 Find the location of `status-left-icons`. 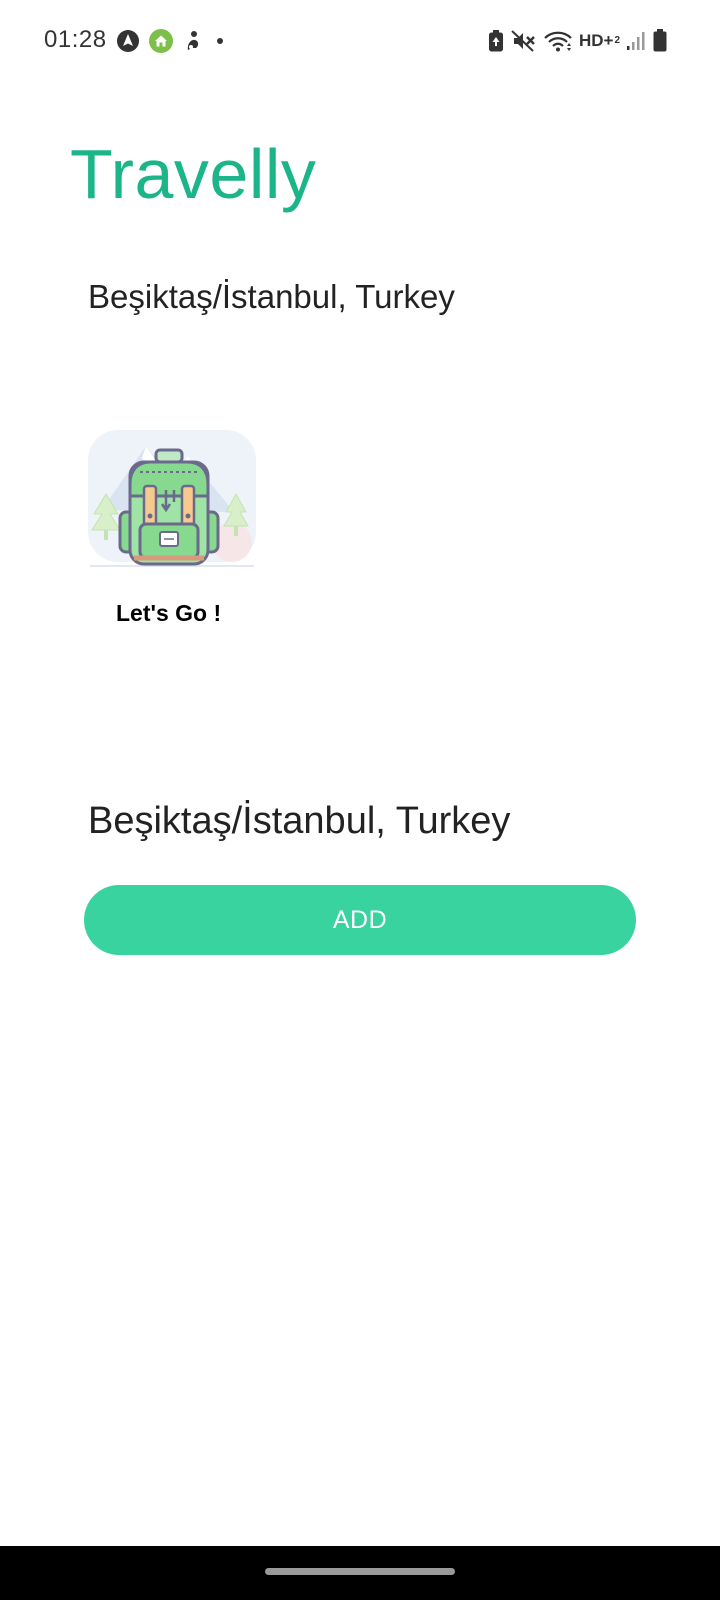

status-left-icons is located at coordinates (172, 41).